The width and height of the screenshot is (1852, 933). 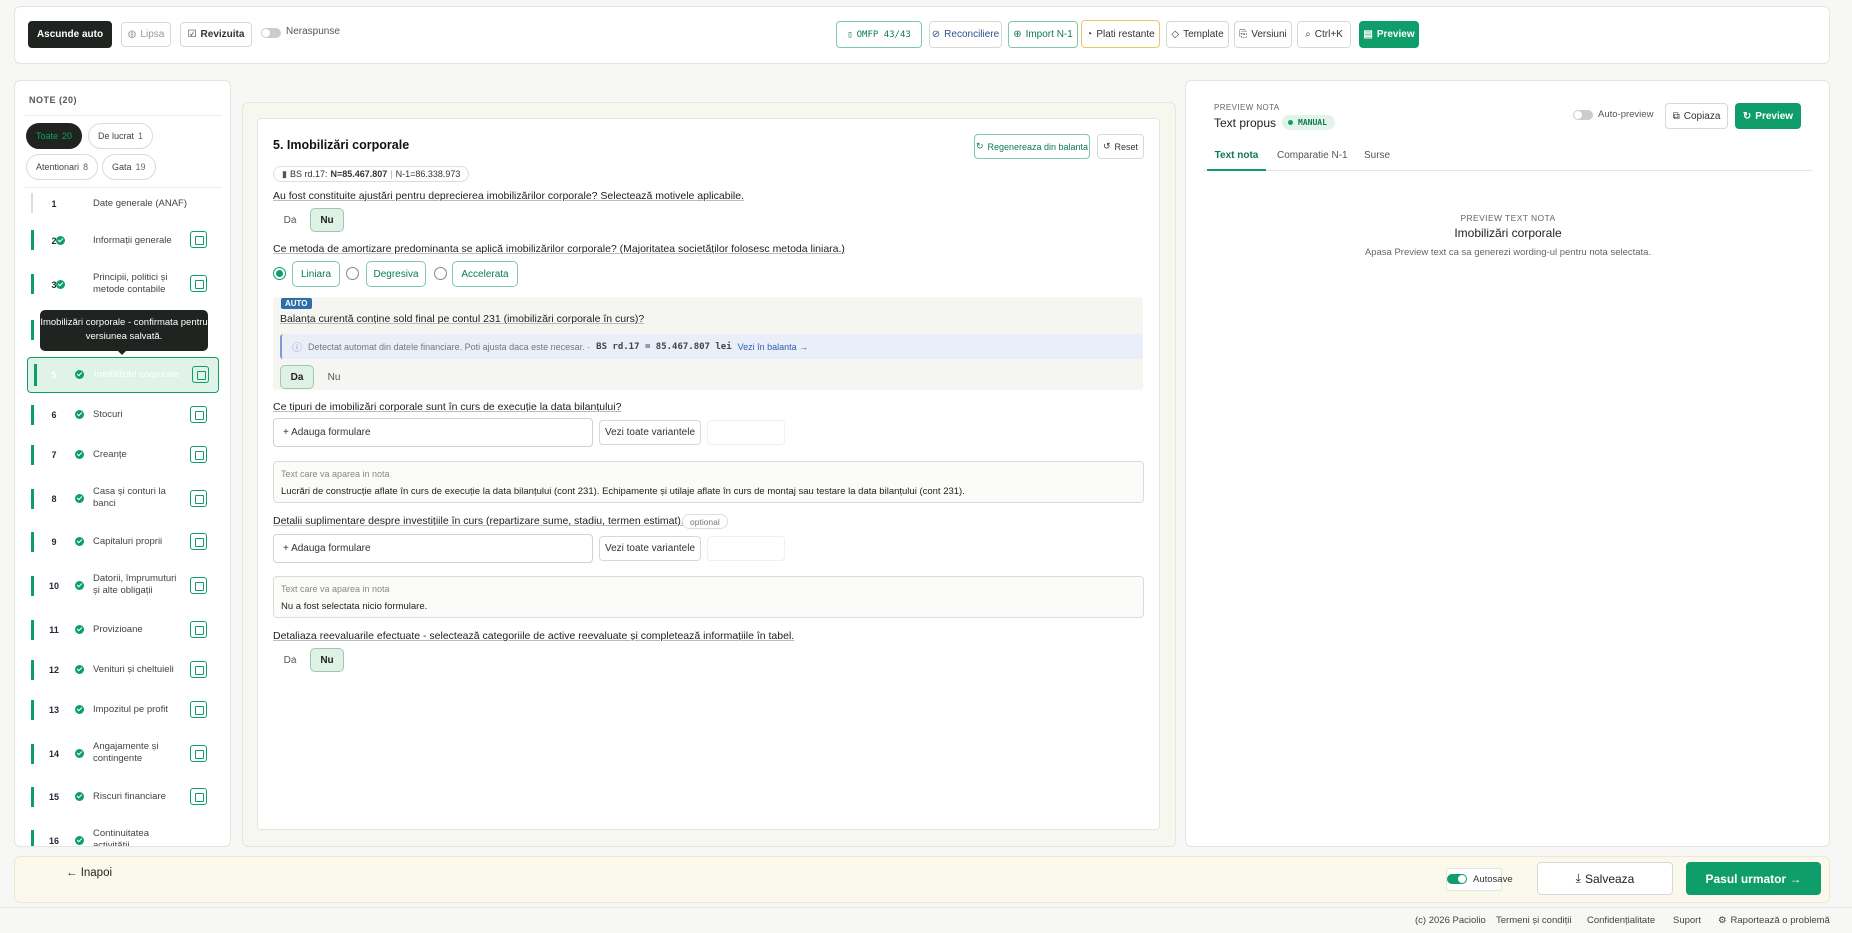 I want to click on copy-icon: ⧉, so click(x=1676, y=116).